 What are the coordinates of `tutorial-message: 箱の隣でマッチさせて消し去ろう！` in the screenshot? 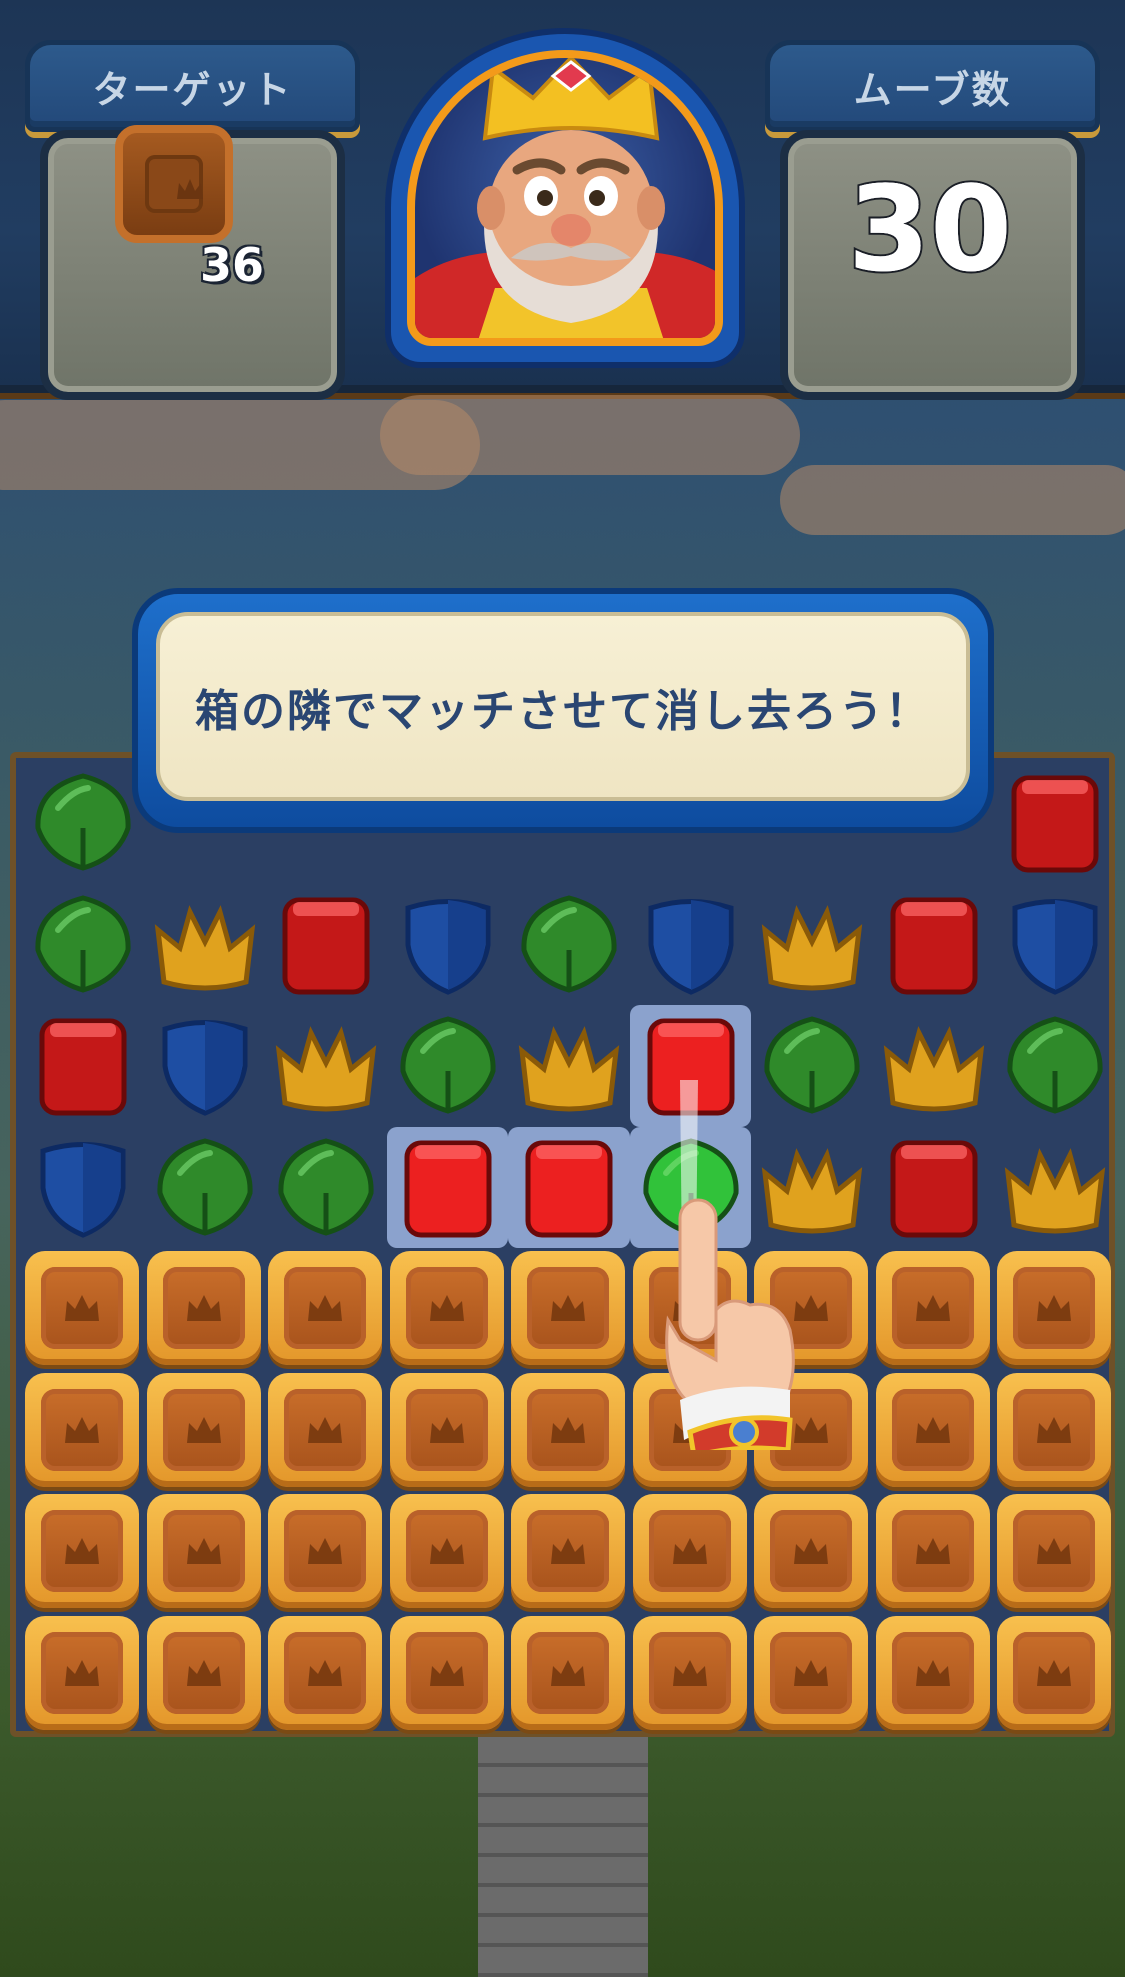 It's located at (563, 711).